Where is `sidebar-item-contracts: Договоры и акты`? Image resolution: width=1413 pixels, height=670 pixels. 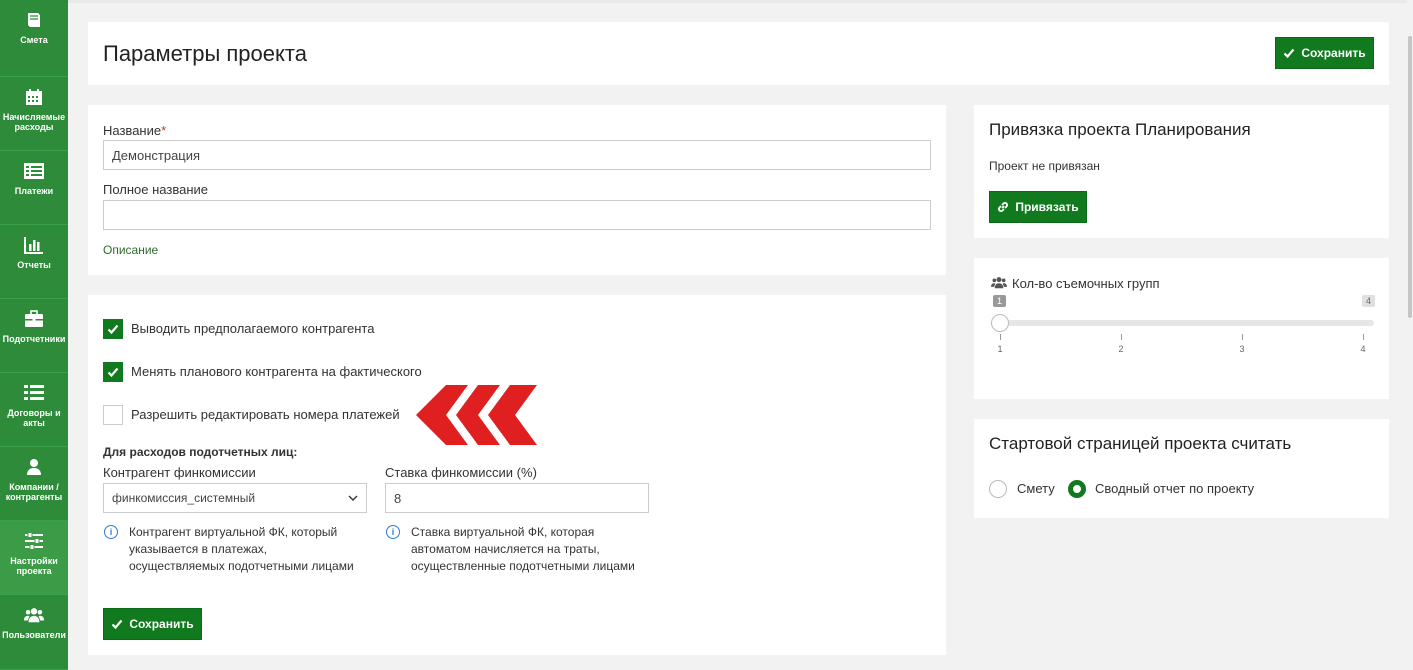
sidebar-item-contracts: Договоры и акты is located at coordinates (34, 410).